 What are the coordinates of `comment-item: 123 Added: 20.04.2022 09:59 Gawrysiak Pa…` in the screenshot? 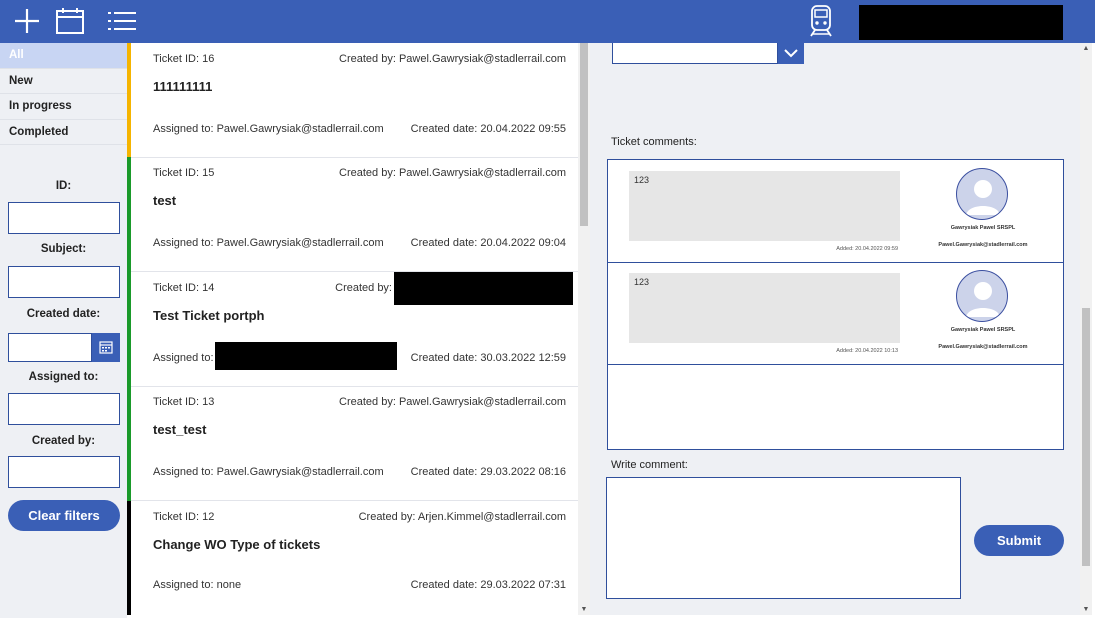 It's located at (835, 211).